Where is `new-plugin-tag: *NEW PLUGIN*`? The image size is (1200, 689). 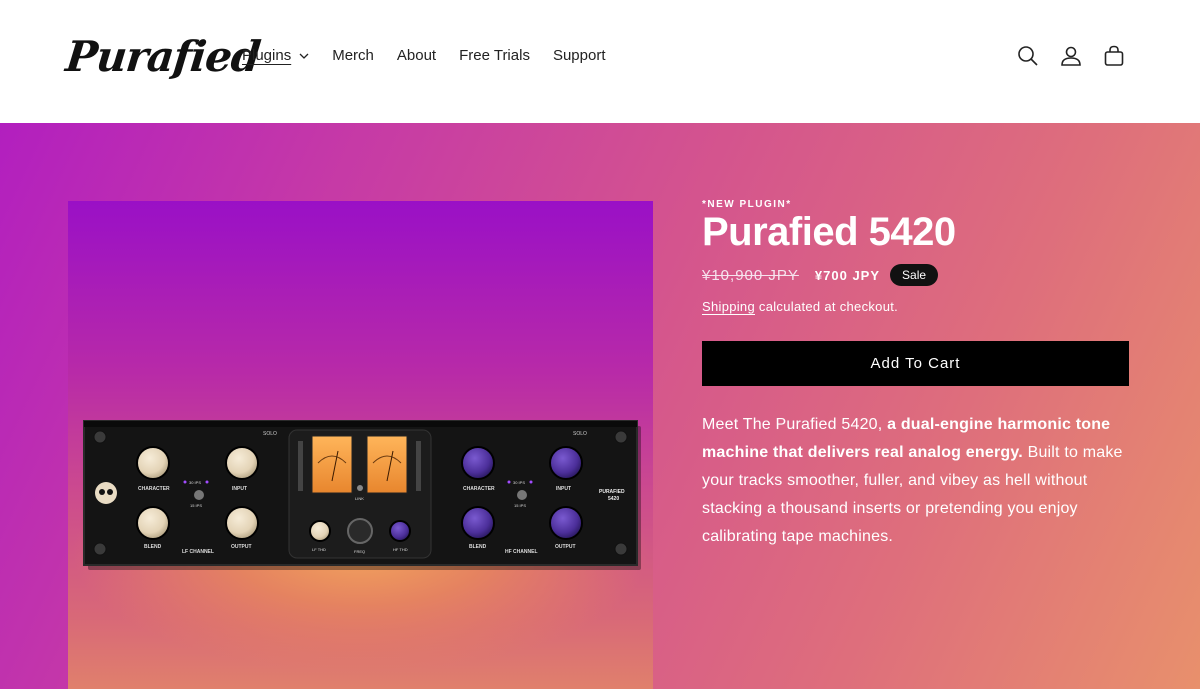
new-plugin-tag: *NEW PLUGIN* is located at coordinates (747, 204).